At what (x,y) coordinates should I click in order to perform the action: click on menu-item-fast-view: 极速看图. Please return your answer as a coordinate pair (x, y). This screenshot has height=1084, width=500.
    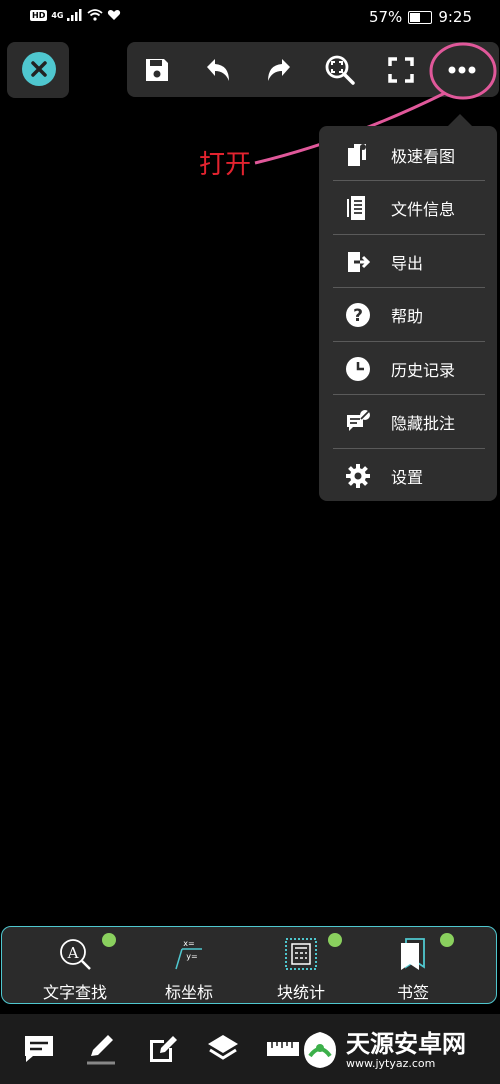
    Looking at the image, I should click on (409, 154).